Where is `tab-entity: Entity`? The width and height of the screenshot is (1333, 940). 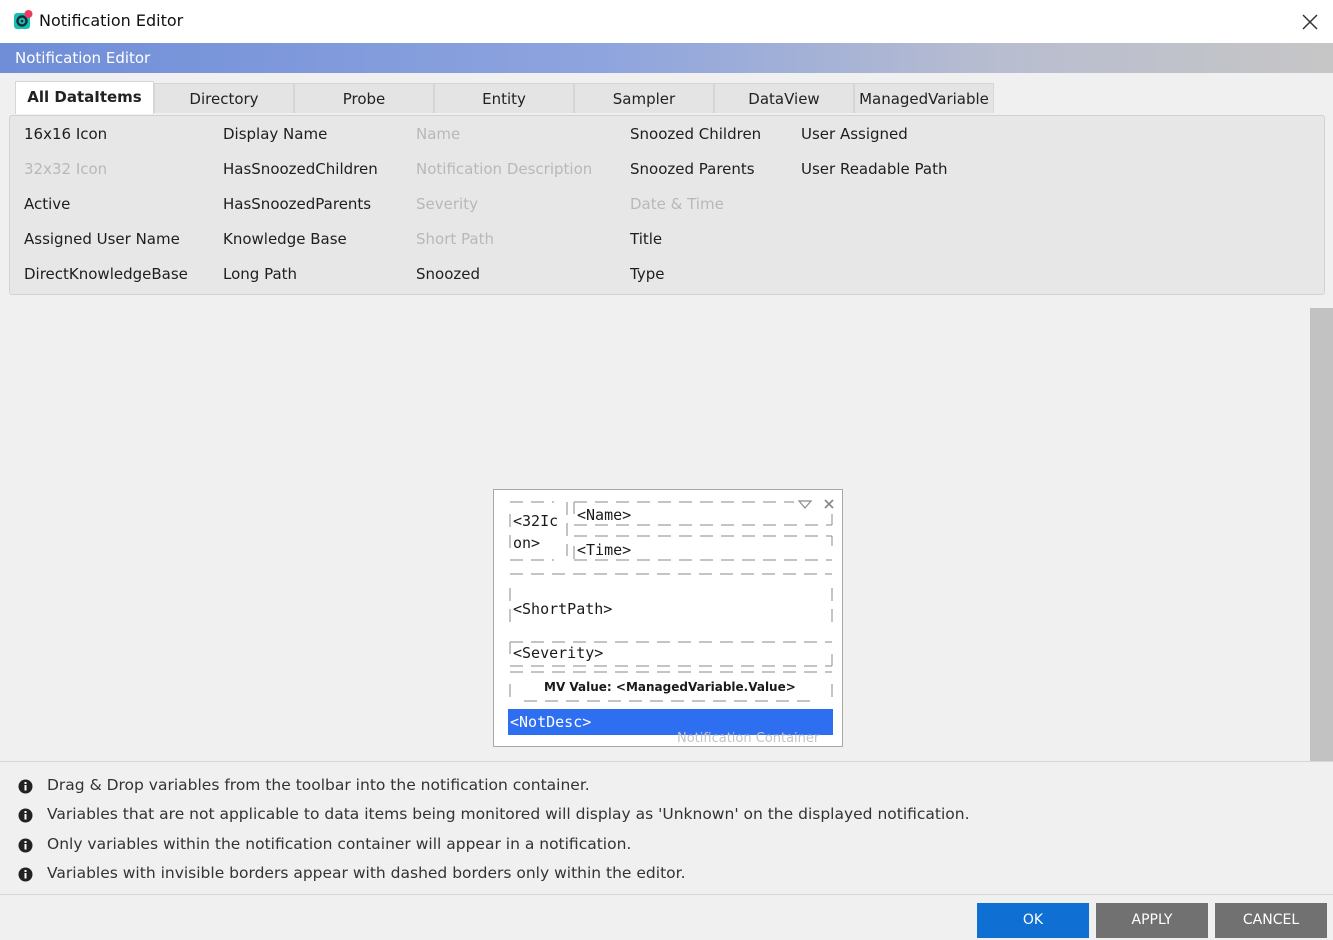
tab-entity: Entity is located at coordinates (504, 98).